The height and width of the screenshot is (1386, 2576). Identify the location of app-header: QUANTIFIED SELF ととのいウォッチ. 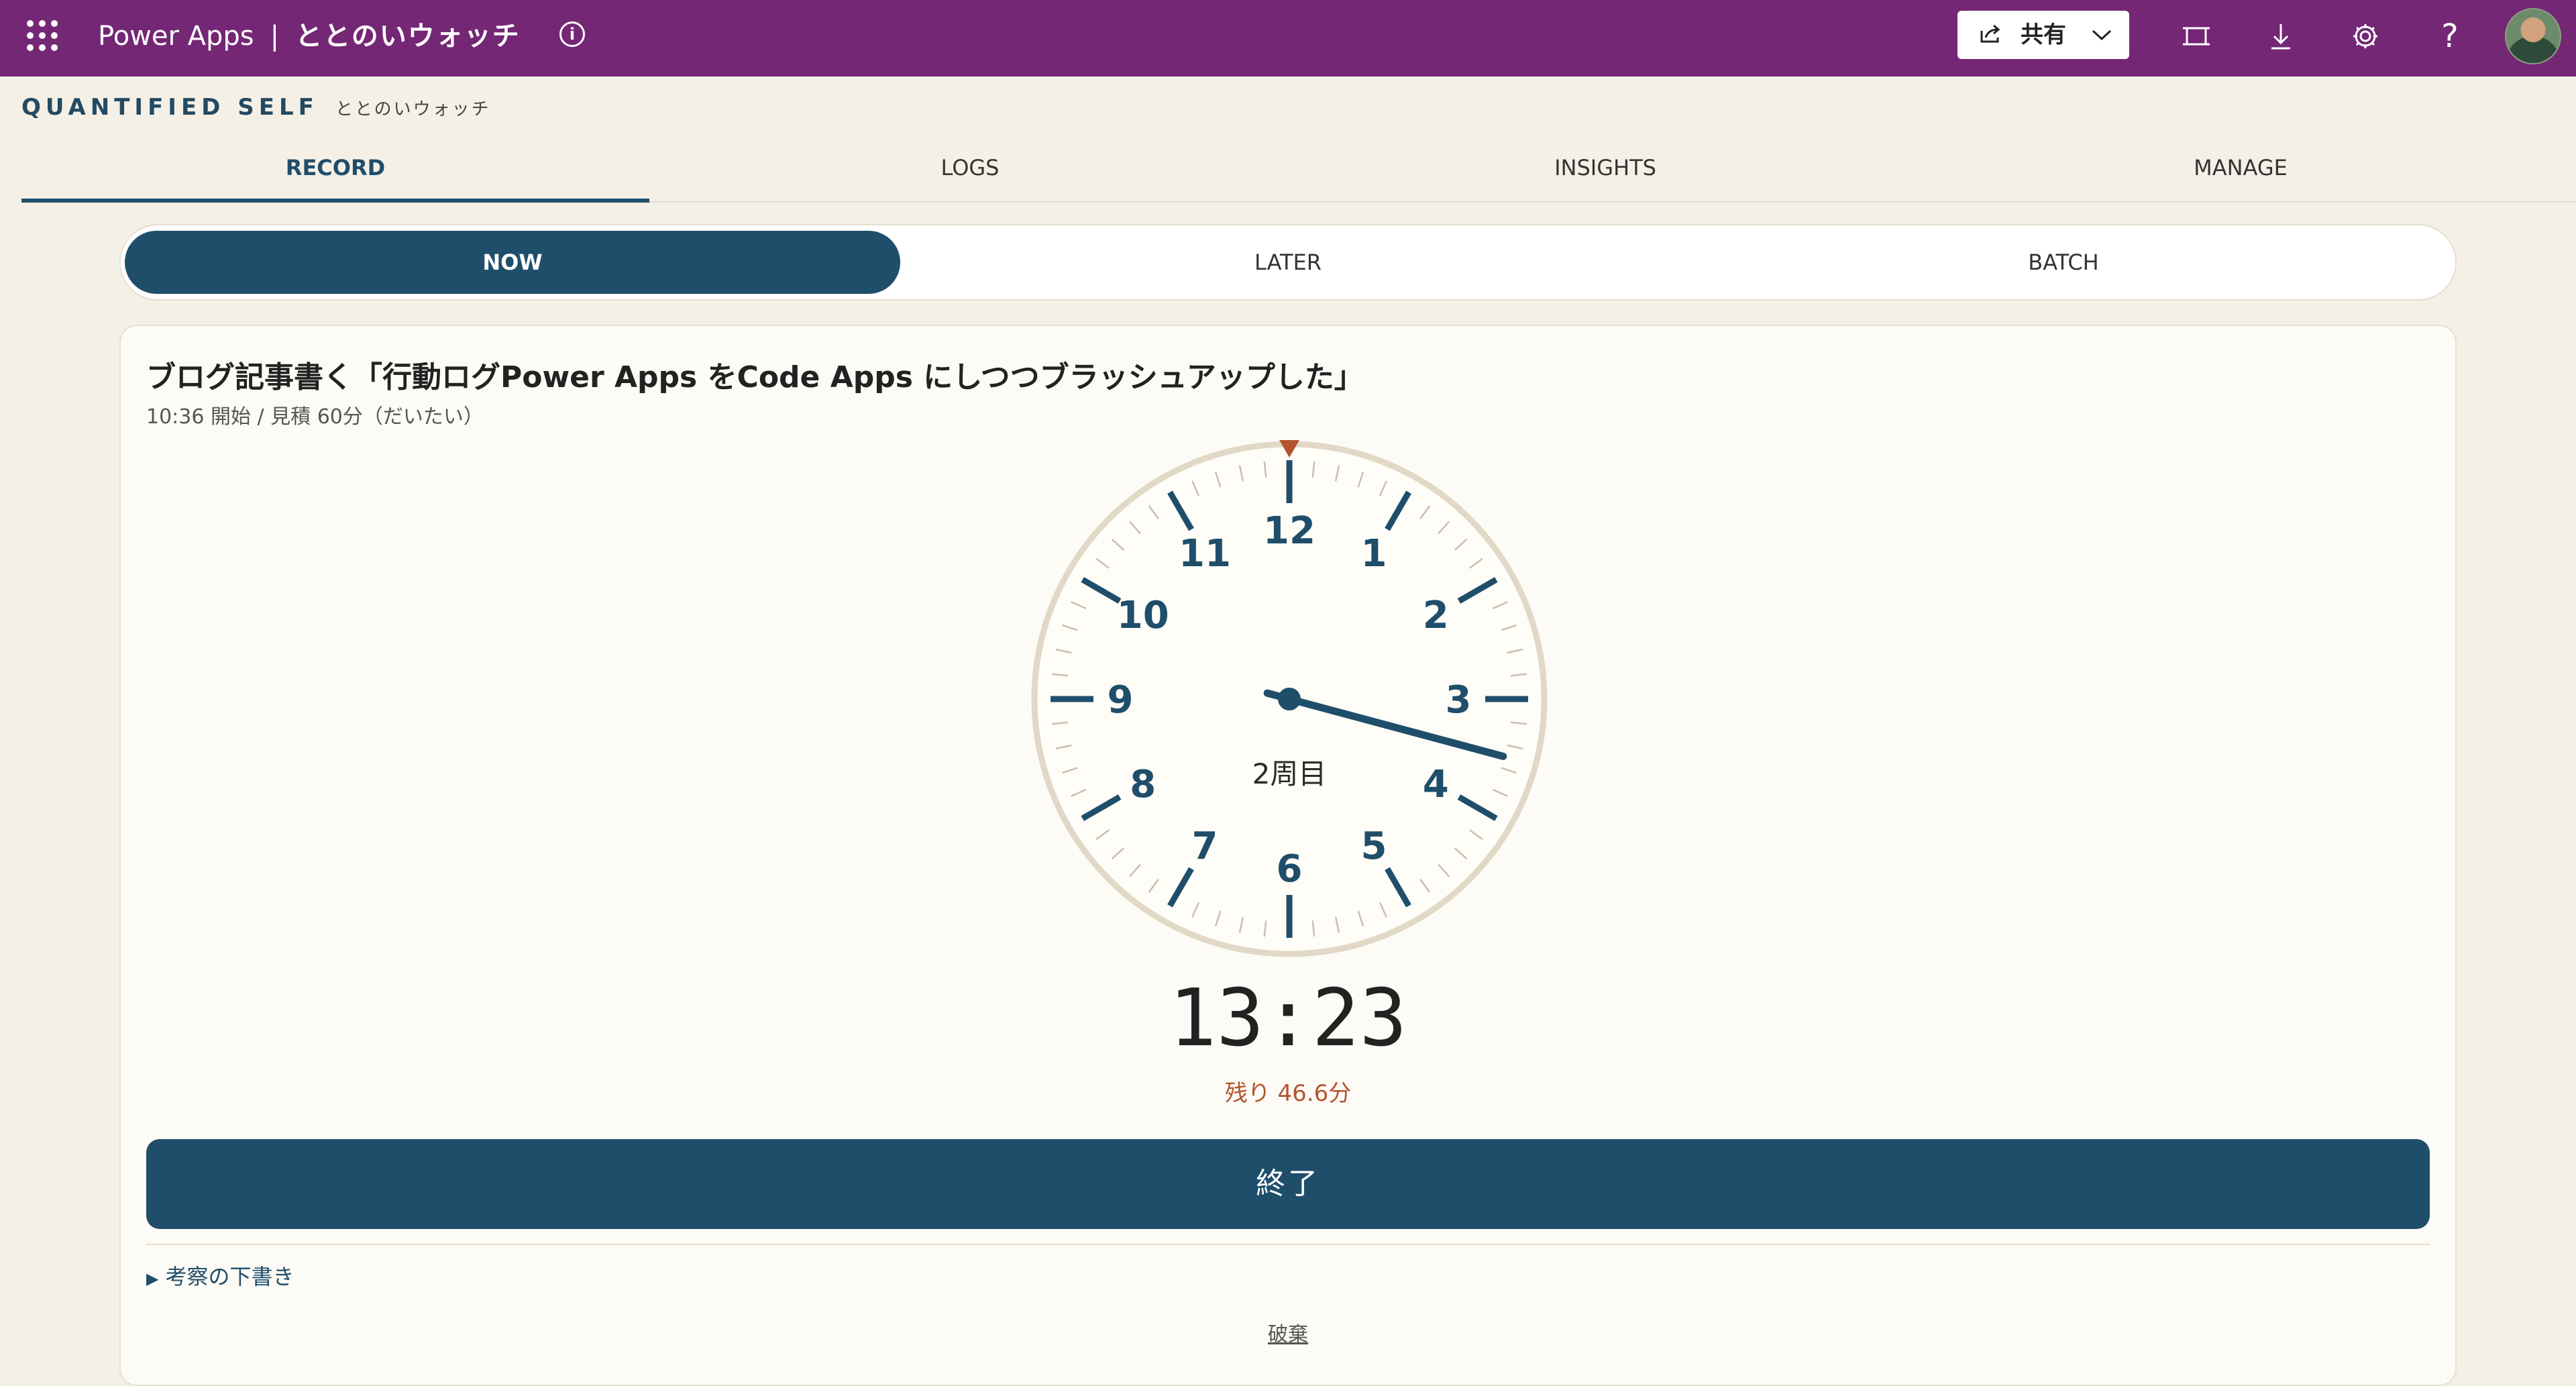
(256, 107).